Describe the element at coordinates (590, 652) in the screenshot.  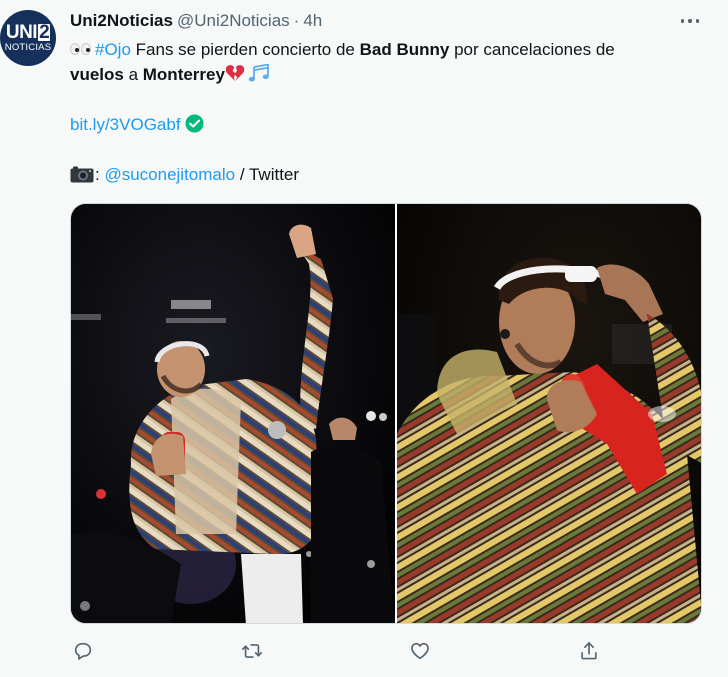
I see `share-icon` at that location.